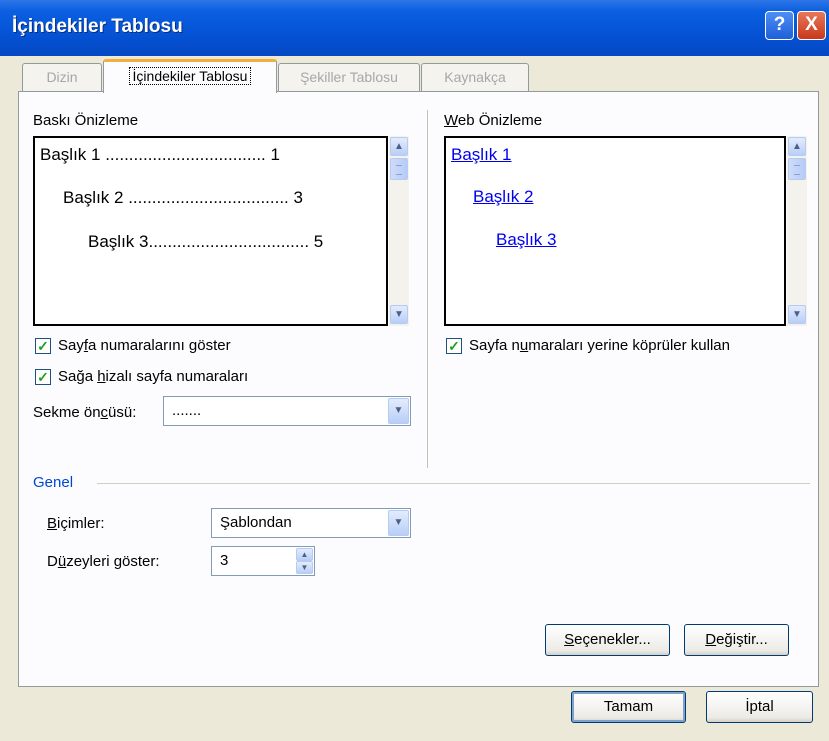 This screenshot has height=741, width=829. What do you see at coordinates (797, 231) in the screenshot?
I see `web-preview-scrollbar: ▲ ▼` at bounding box center [797, 231].